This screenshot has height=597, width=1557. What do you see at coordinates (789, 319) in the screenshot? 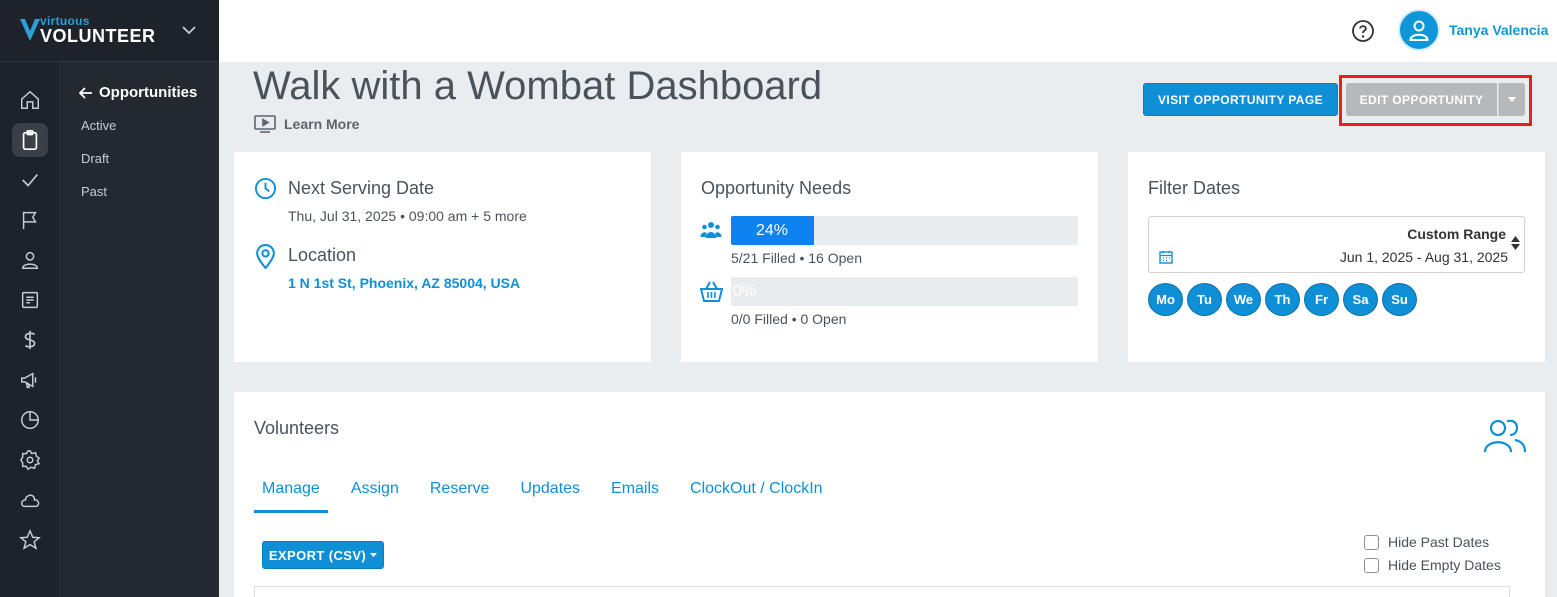
I see `supplies-caption: 0/0 Filled • 0 Open` at bounding box center [789, 319].